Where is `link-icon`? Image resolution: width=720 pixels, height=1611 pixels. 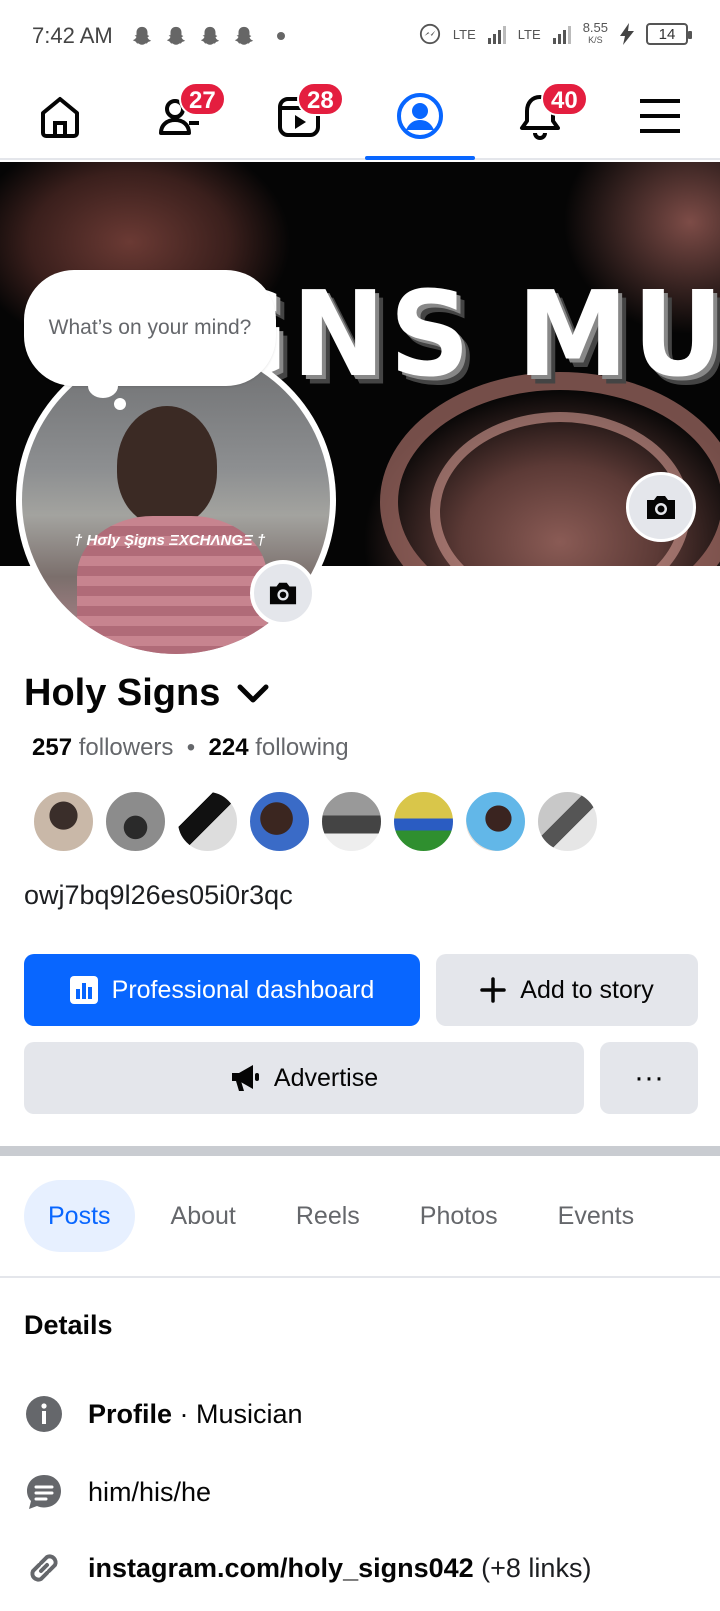 link-icon is located at coordinates (44, 1568).